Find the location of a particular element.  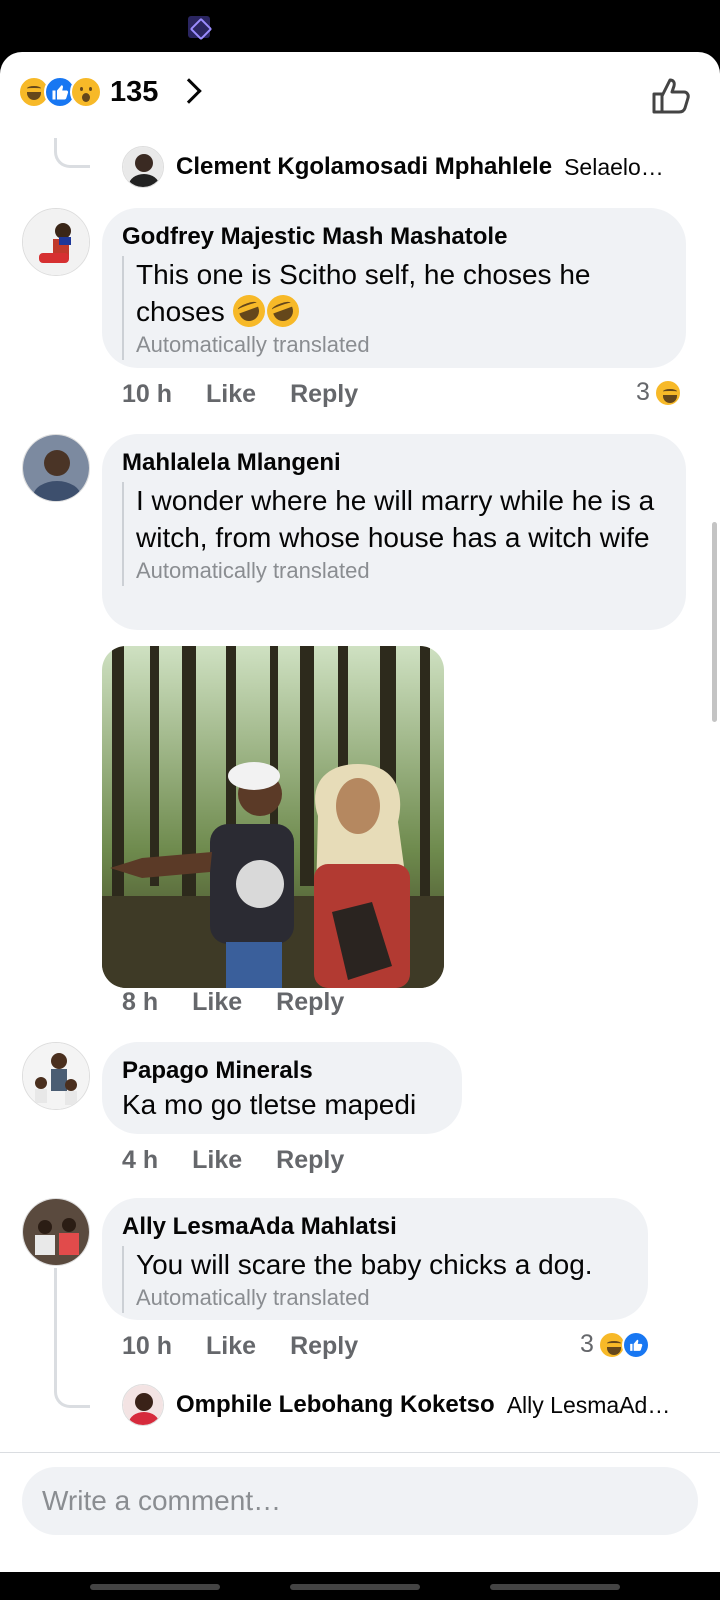

comment-author: Mahlalela Mlangeni is located at coordinates (394, 463).